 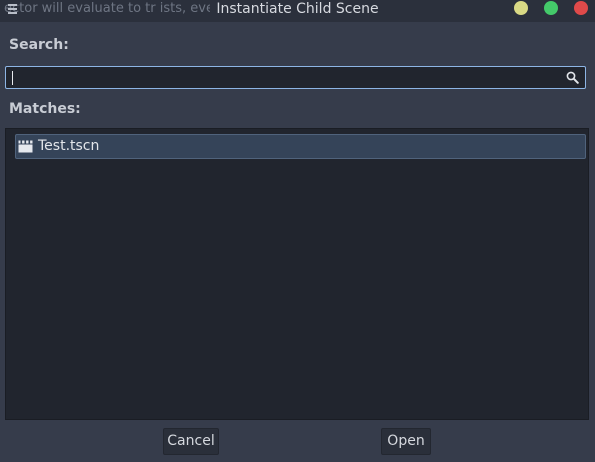 I want to click on close-button, so click(x=581, y=8).